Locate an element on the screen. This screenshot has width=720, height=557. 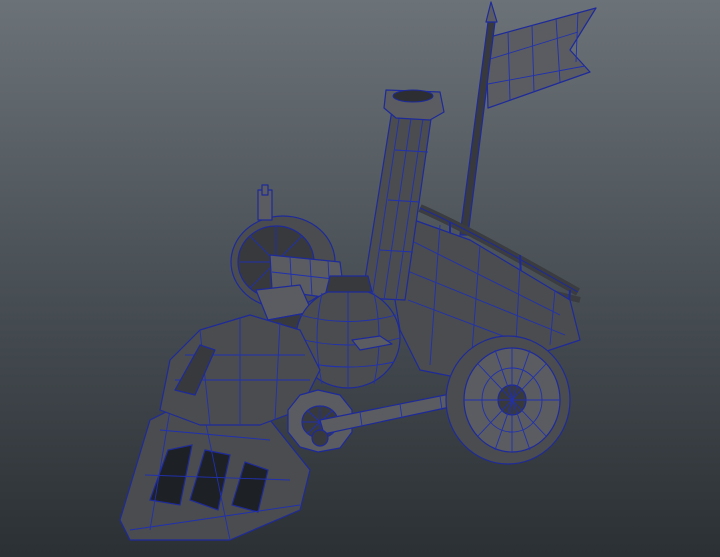
flag-pole is located at coordinates (477, 128).